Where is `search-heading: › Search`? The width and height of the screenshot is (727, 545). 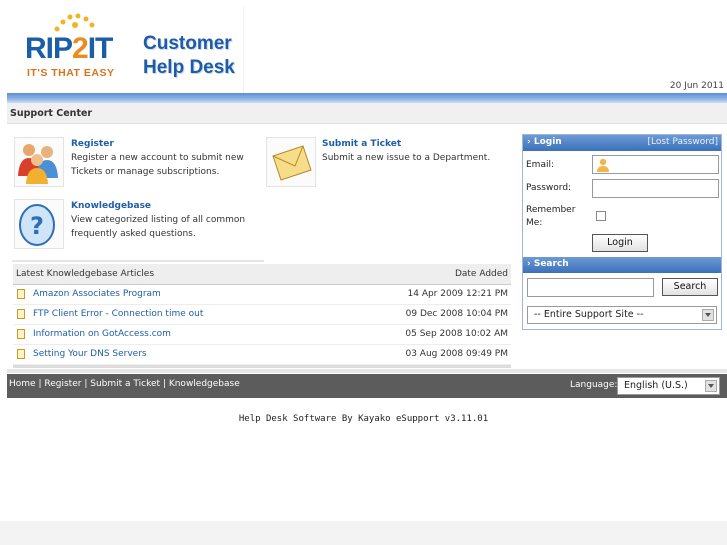
search-heading: › Search is located at coordinates (548, 264).